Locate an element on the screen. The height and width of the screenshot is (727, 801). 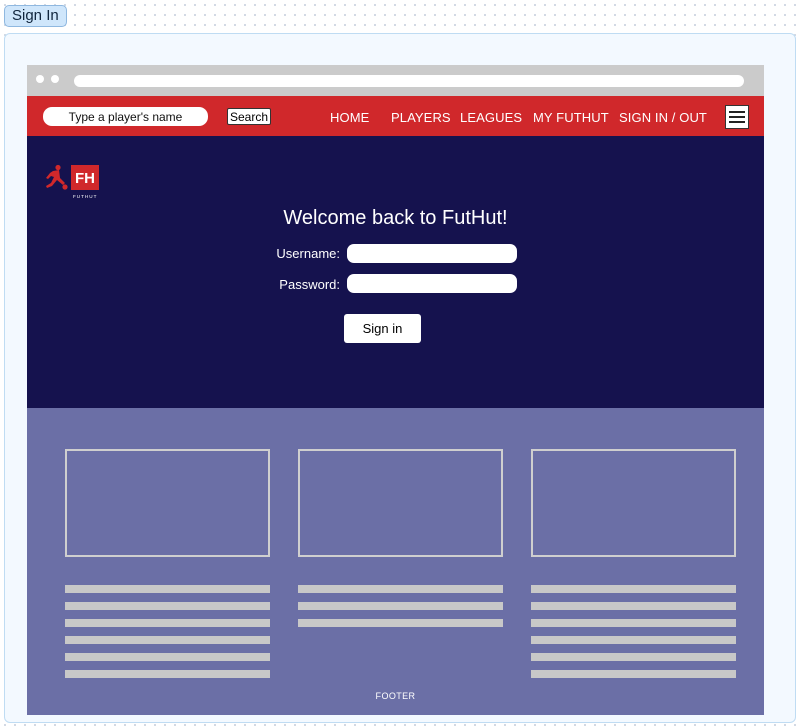
nav-link-players: PLAYERS is located at coordinates (421, 117).